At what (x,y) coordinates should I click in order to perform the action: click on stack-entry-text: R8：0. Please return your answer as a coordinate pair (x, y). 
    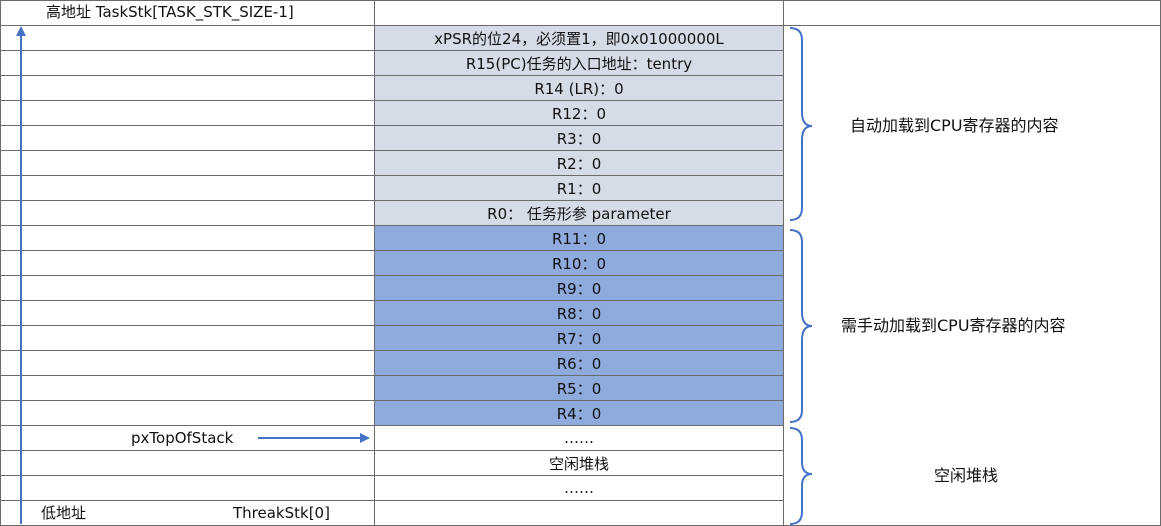
    Looking at the image, I should click on (579, 313).